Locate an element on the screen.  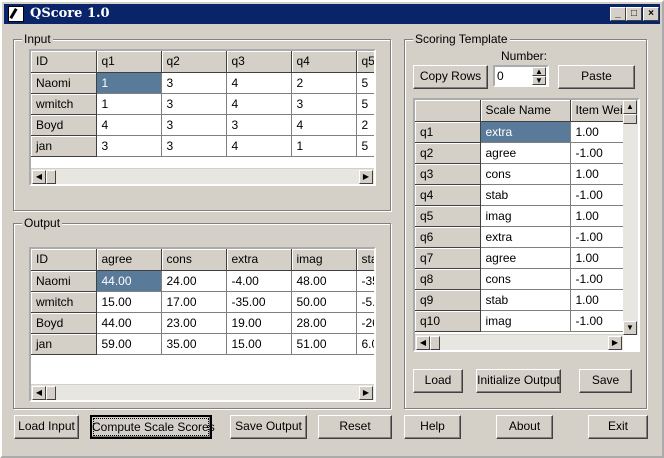
save-output-button: Save Output is located at coordinates (268, 427).